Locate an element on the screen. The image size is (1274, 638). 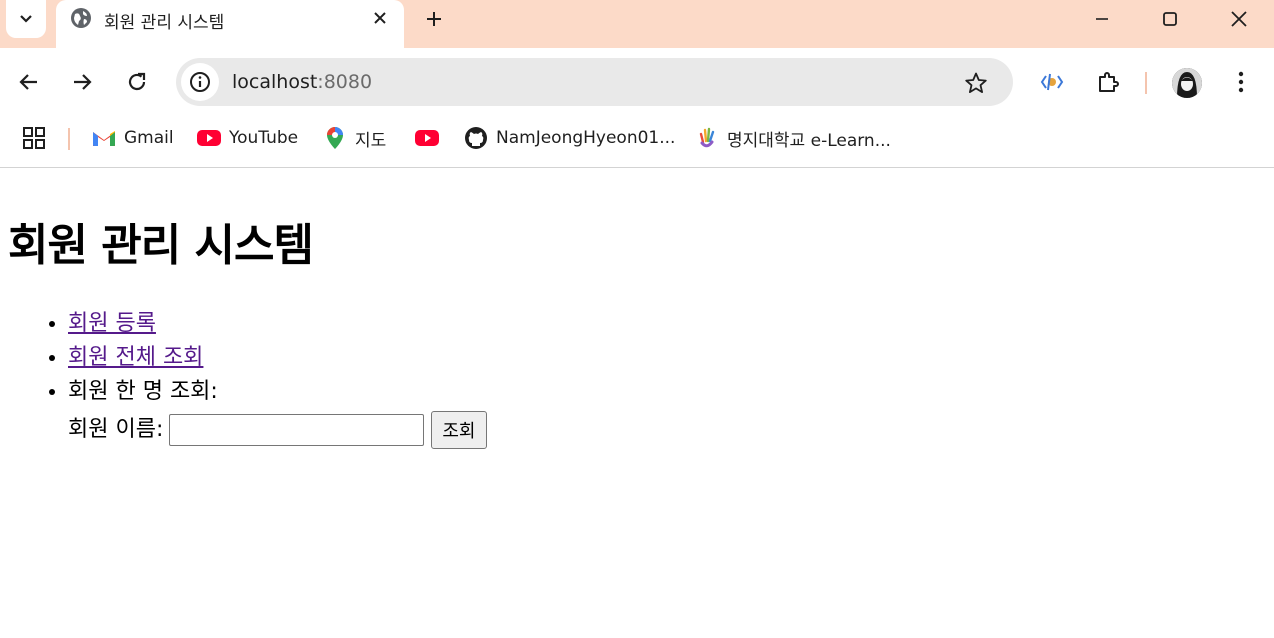
maximize-icon is located at coordinates (1170, 19).